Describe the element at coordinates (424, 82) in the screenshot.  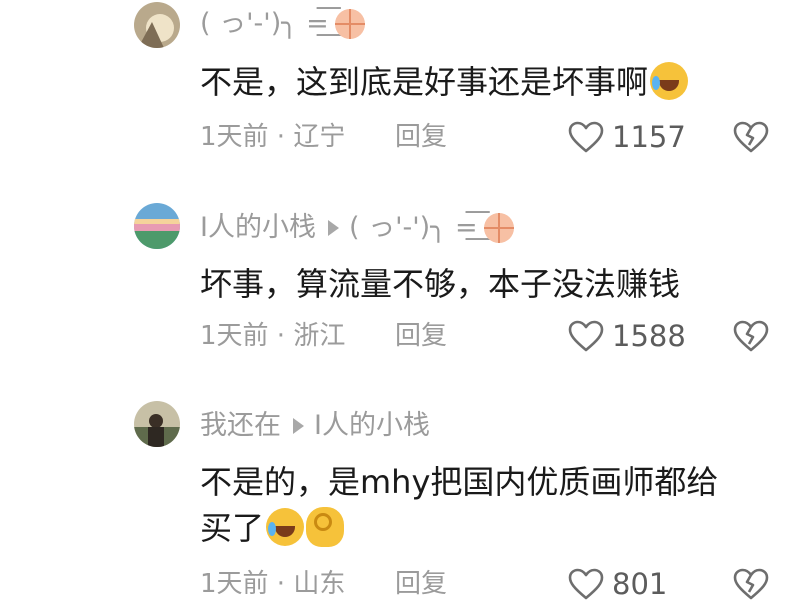
I see `comment-text-line: 不是，这到底是好事还是坏事啊` at that location.